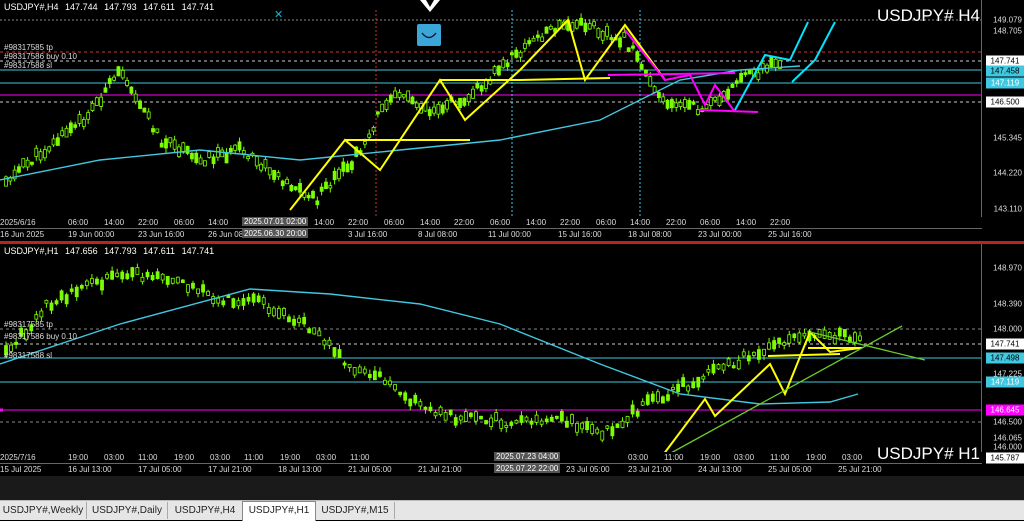 Image resolution: width=1024 pixels, height=521 pixels. I want to click on tab-m15: USDJPY#,M15, so click(355, 510).